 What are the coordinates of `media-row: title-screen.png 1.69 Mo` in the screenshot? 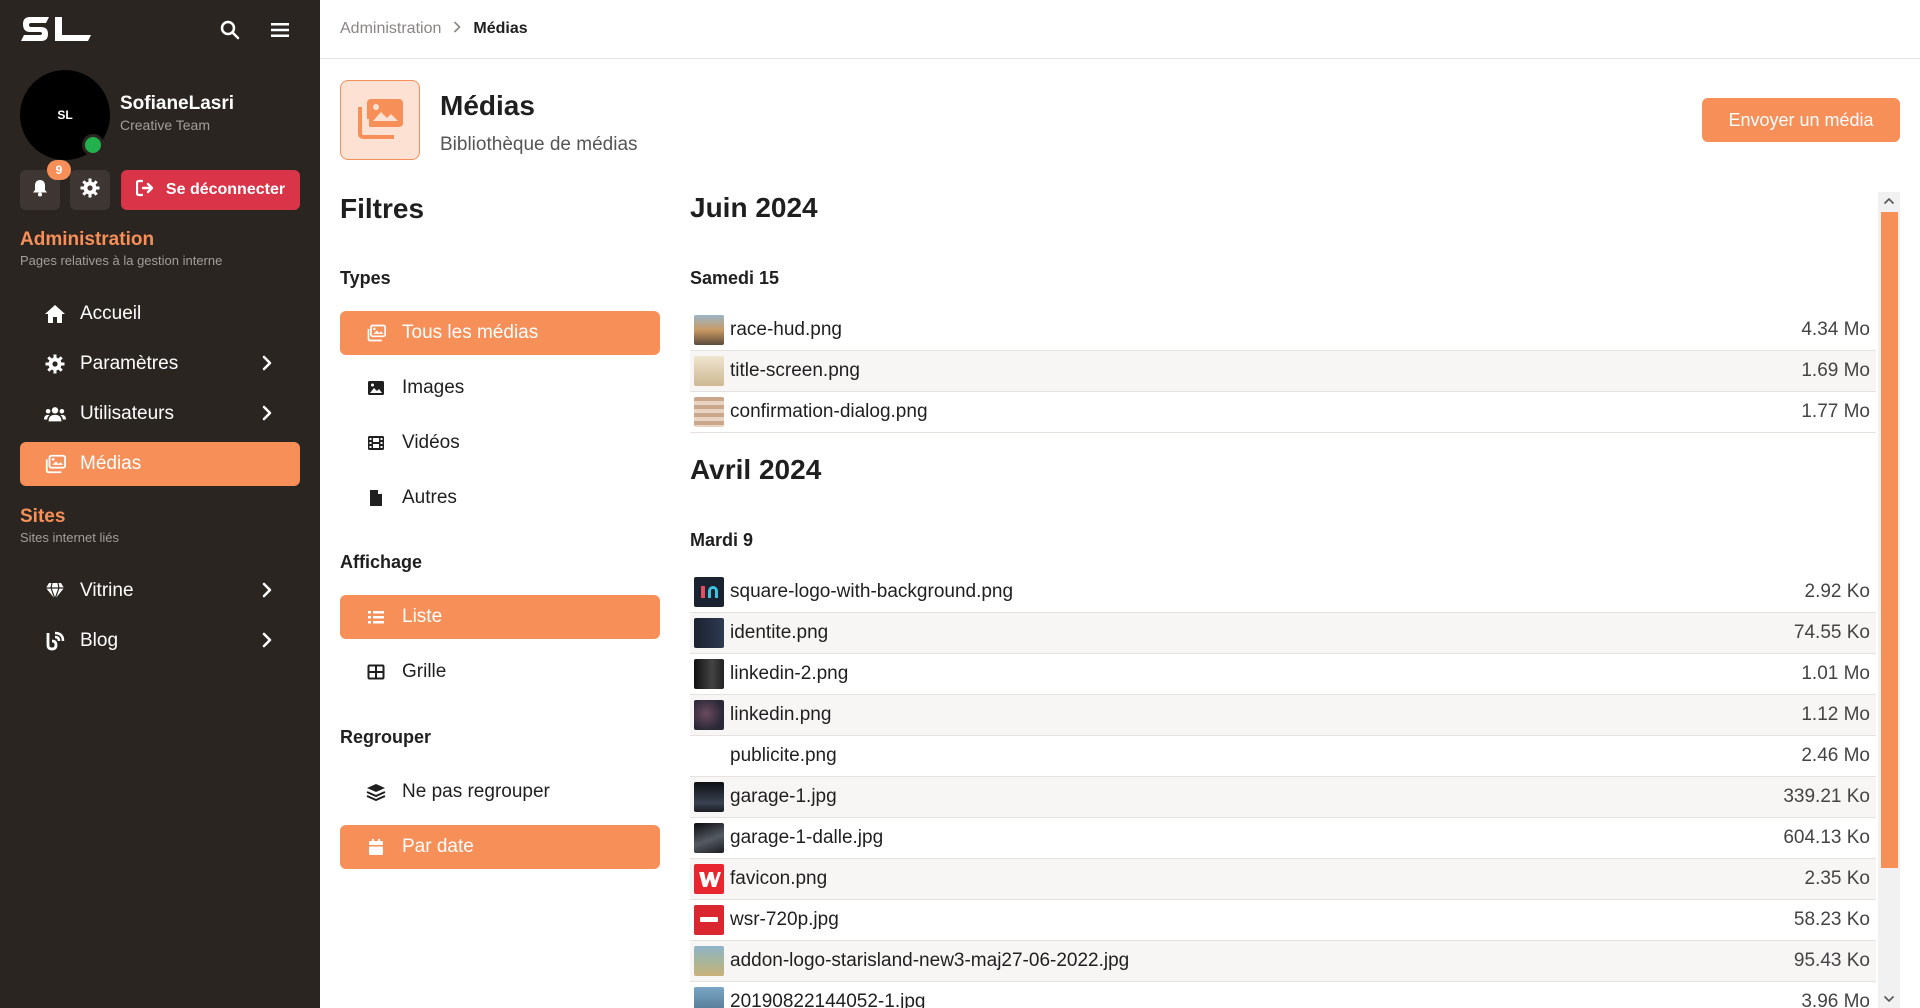 It's located at (1283, 371).